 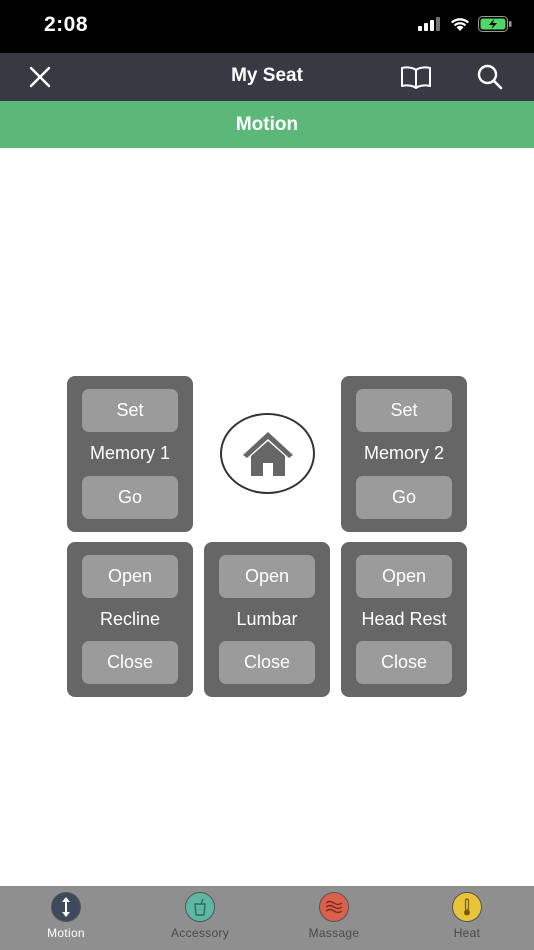 What do you see at coordinates (467, 907) in the screenshot?
I see `thermometer-icon` at bounding box center [467, 907].